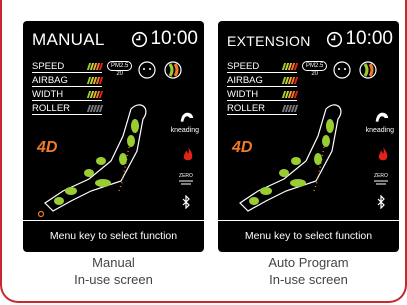 The width and height of the screenshot is (407, 305). What do you see at coordinates (68, 39) in the screenshot?
I see `screen-title: MANUAL` at bounding box center [68, 39].